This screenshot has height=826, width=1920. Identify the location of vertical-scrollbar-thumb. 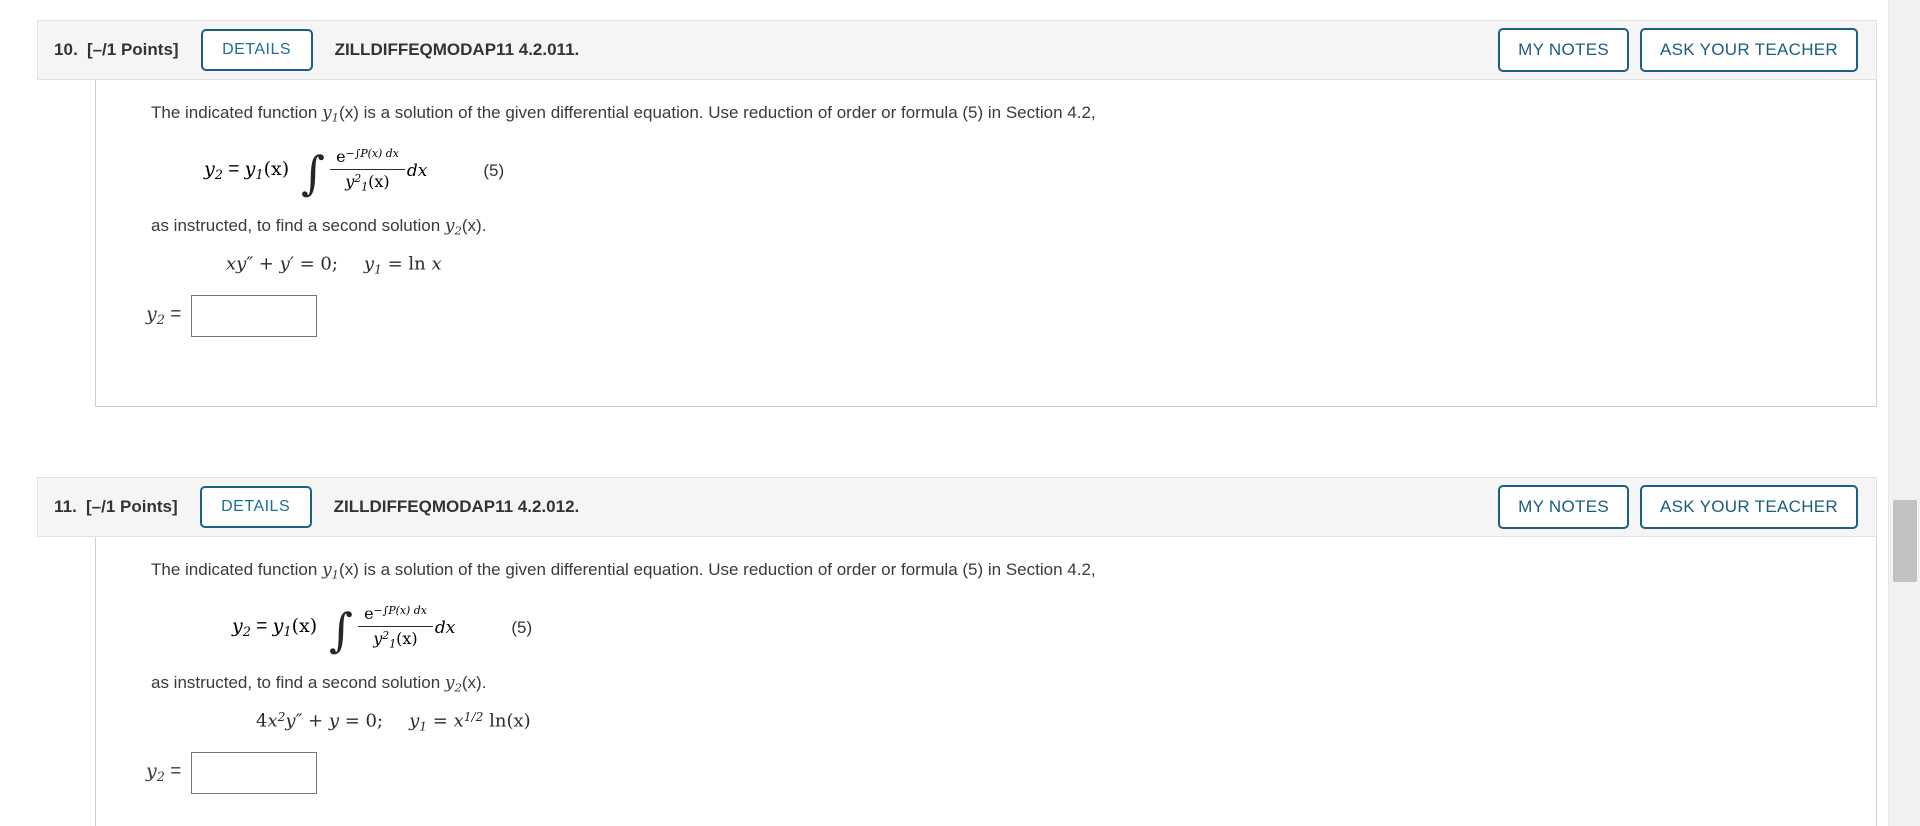
(1905, 541).